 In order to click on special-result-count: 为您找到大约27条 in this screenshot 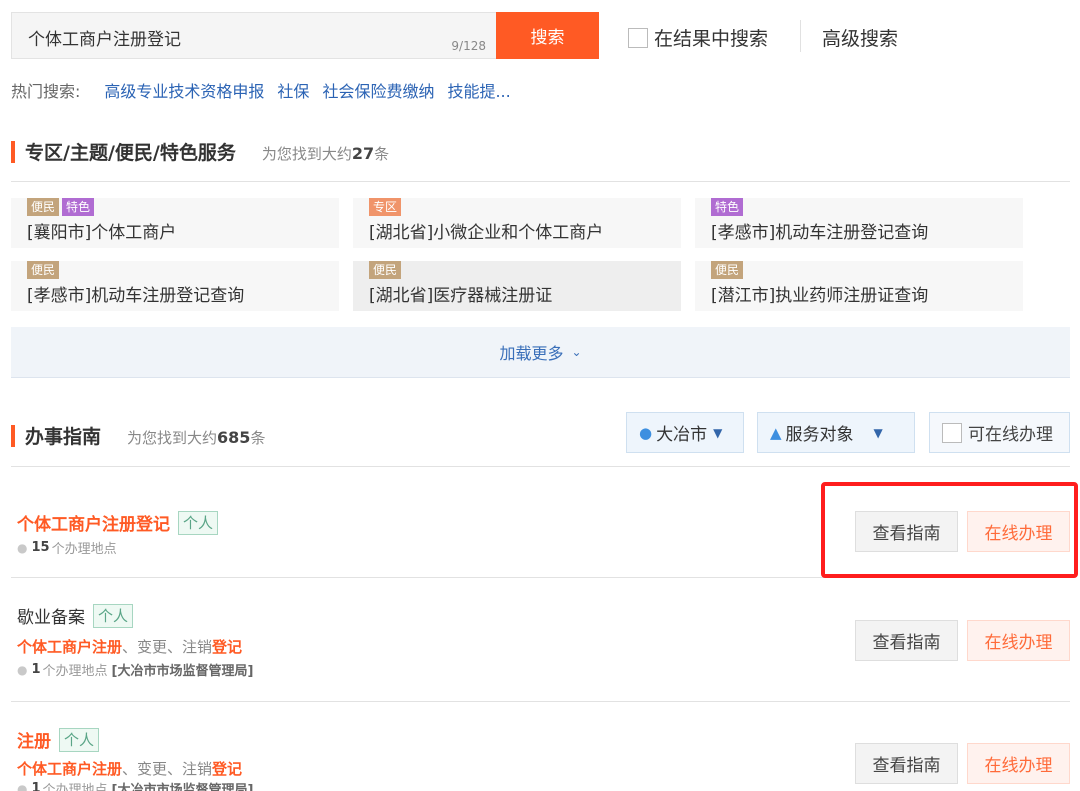, I will do `click(325, 153)`.